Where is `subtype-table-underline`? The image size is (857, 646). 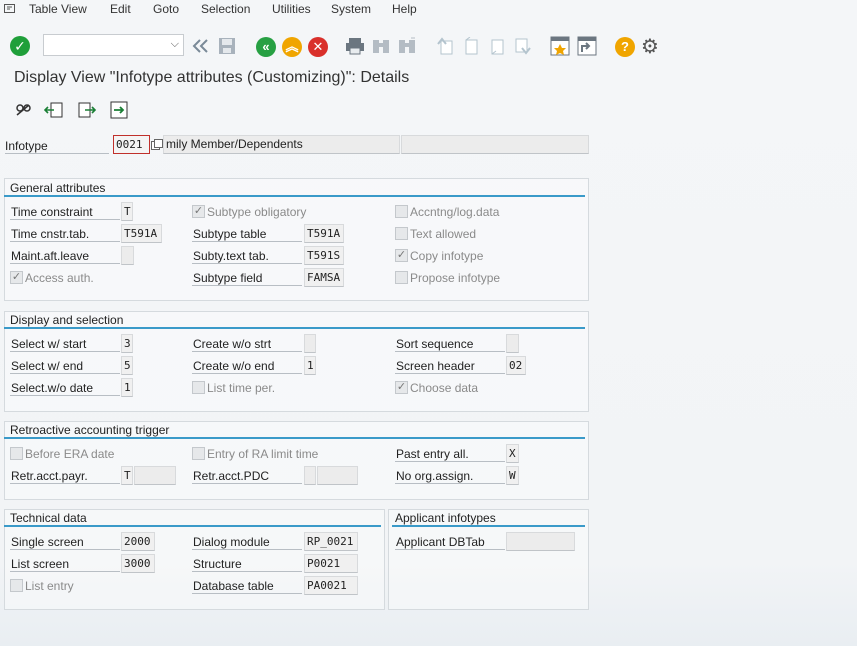
subtype-table-underline is located at coordinates (247, 241).